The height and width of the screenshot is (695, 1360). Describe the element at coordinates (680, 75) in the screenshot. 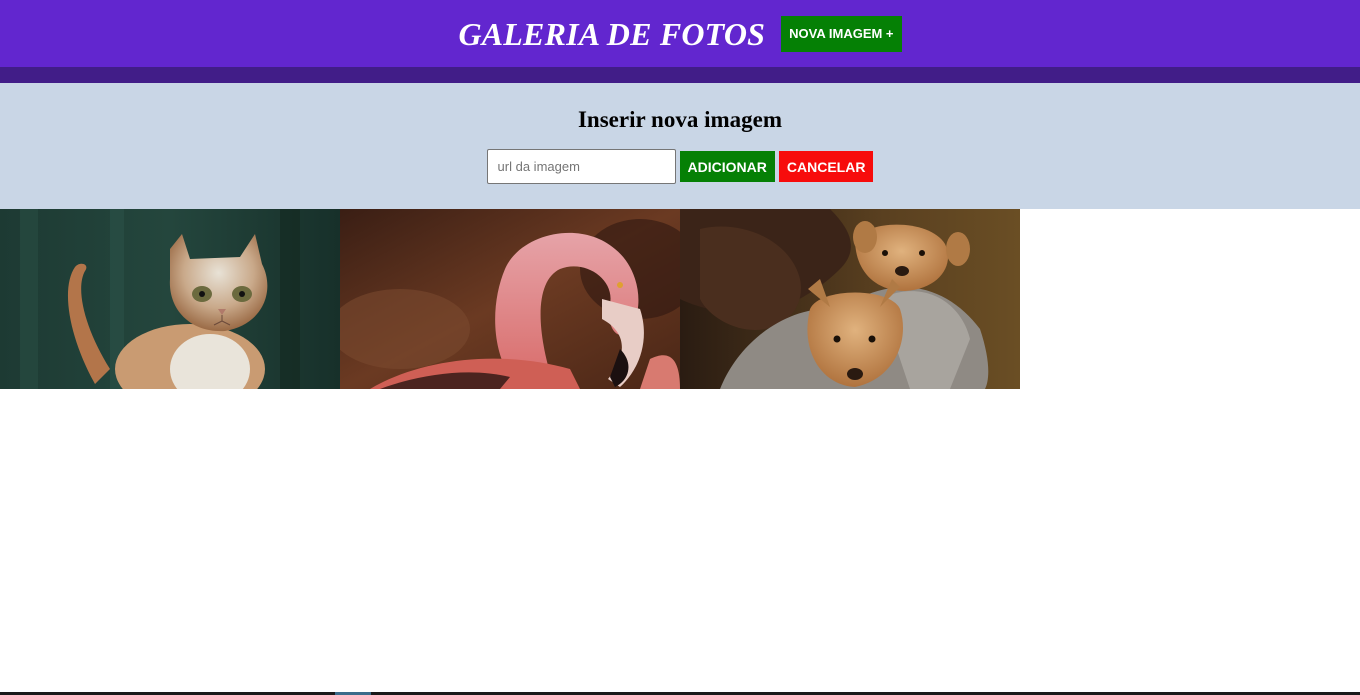

I see `header-divider` at that location.